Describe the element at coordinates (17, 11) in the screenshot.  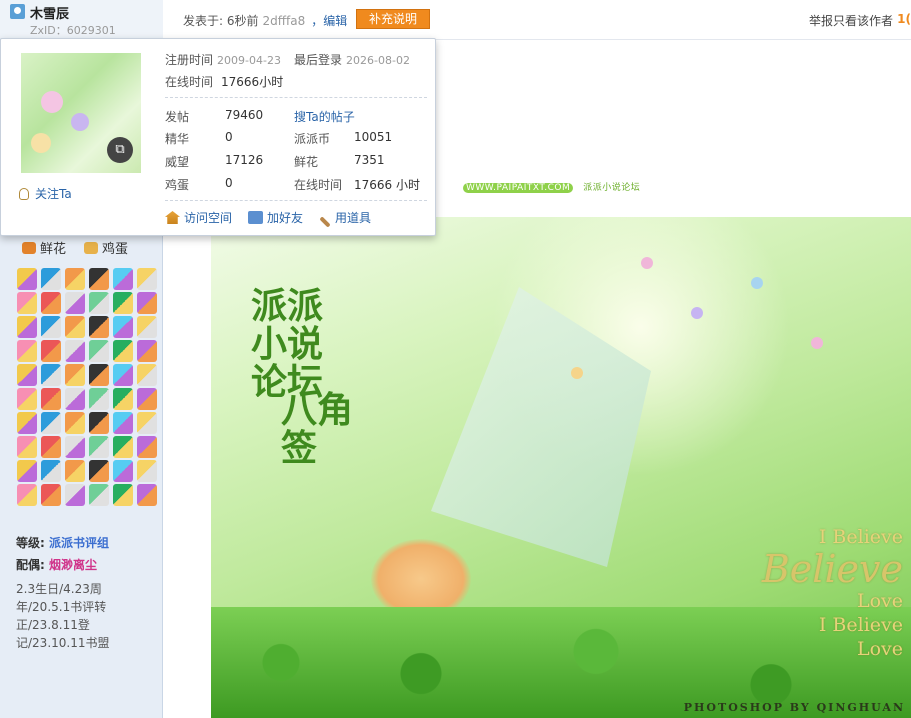
I see `user-icon` at that location.